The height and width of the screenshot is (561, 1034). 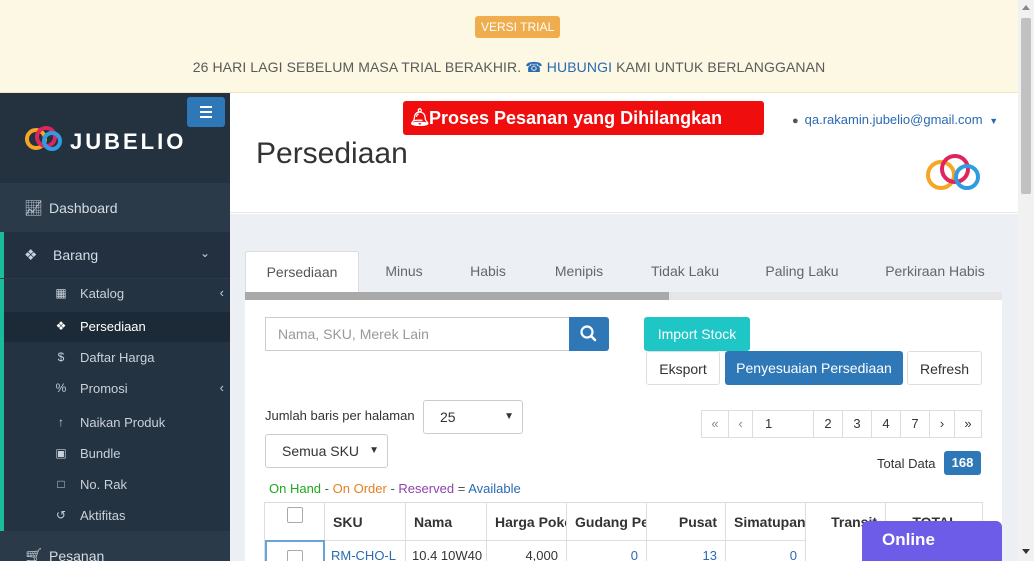 I want to click on percent-icon: %, so click(x=61, y=388).